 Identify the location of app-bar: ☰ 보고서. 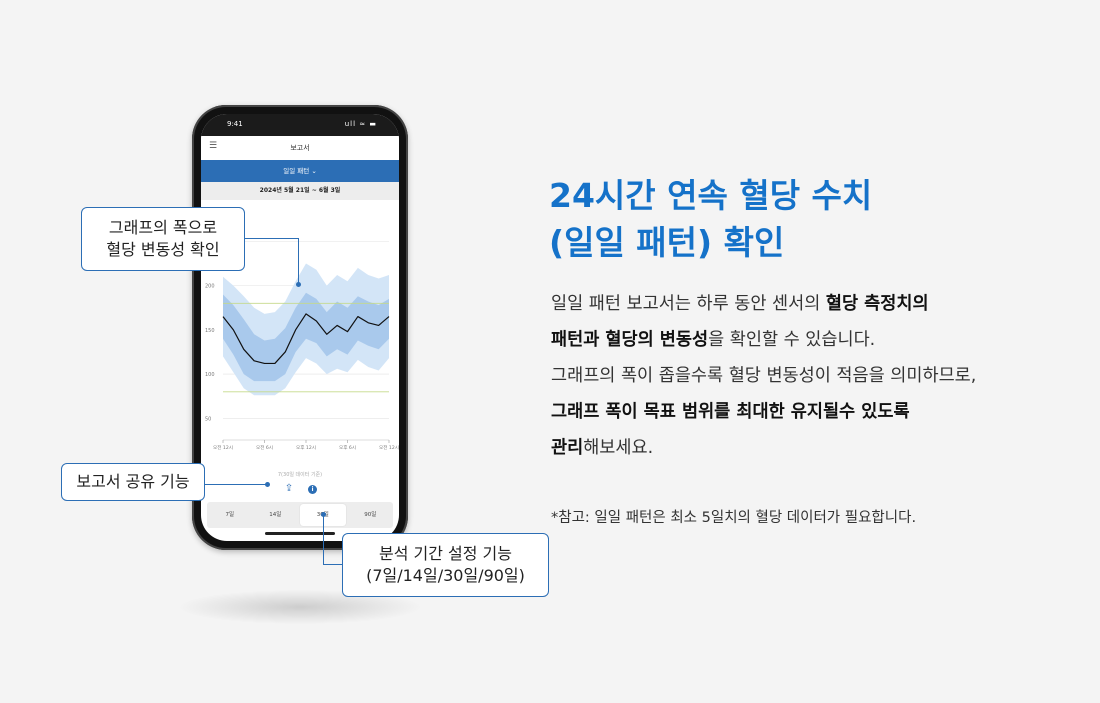
(300, 148).